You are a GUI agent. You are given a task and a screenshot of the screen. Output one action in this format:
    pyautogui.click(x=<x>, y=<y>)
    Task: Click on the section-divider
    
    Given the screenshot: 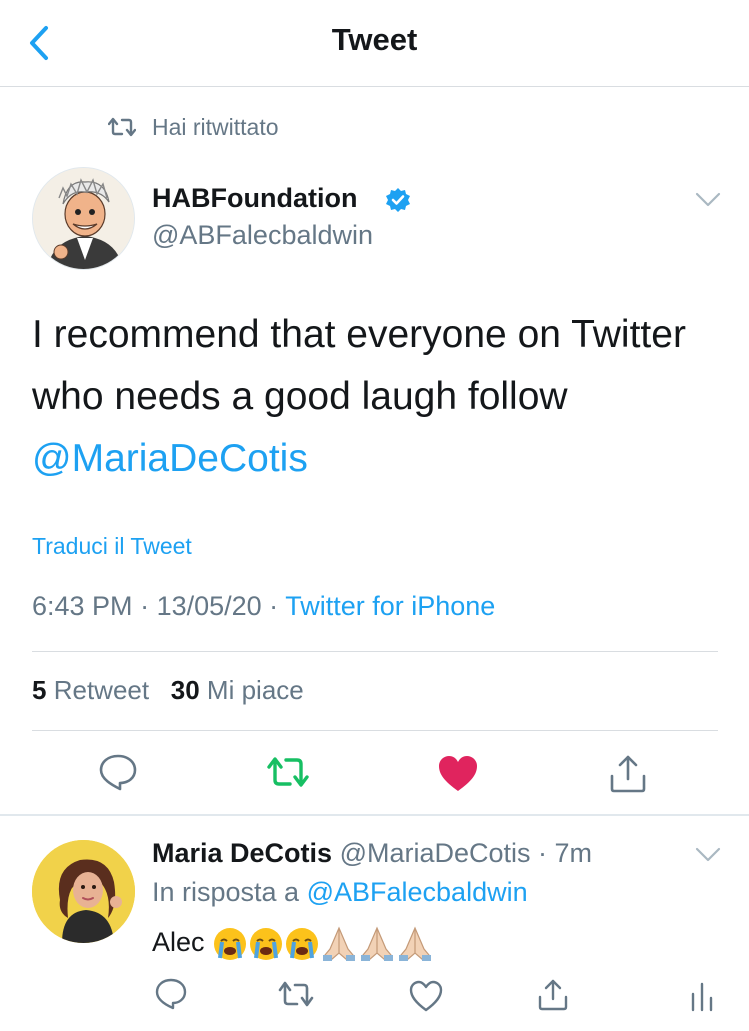 What is the action you would take?
    pyautogui.click(x=374, y=815)
    